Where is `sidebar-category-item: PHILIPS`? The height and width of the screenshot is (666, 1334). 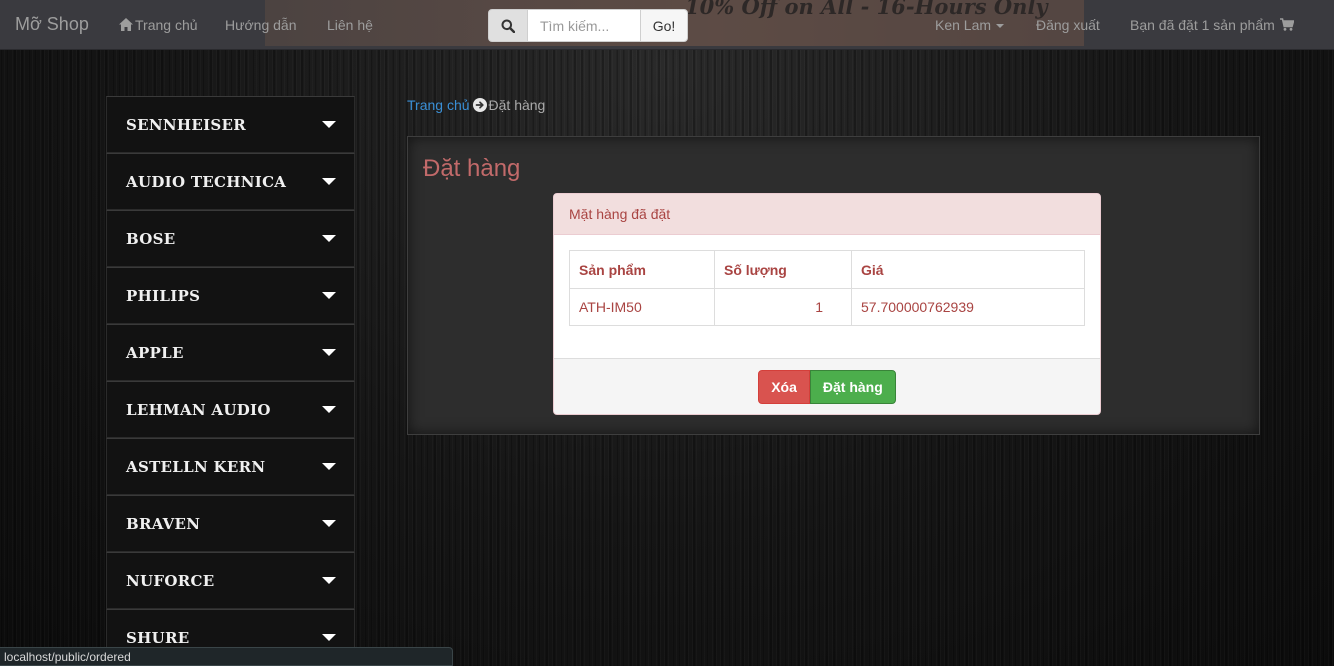
sidebar-category-item: PHILIPS is located at coordinates (230, 295).